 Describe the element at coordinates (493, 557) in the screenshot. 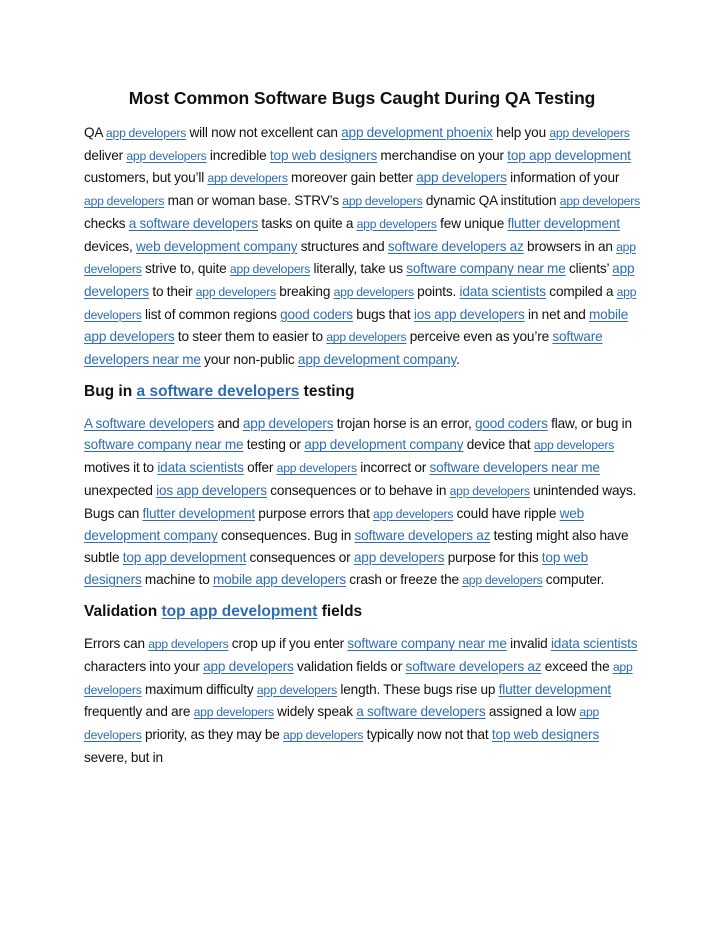

I see `body-text: purpose for this` at that location.